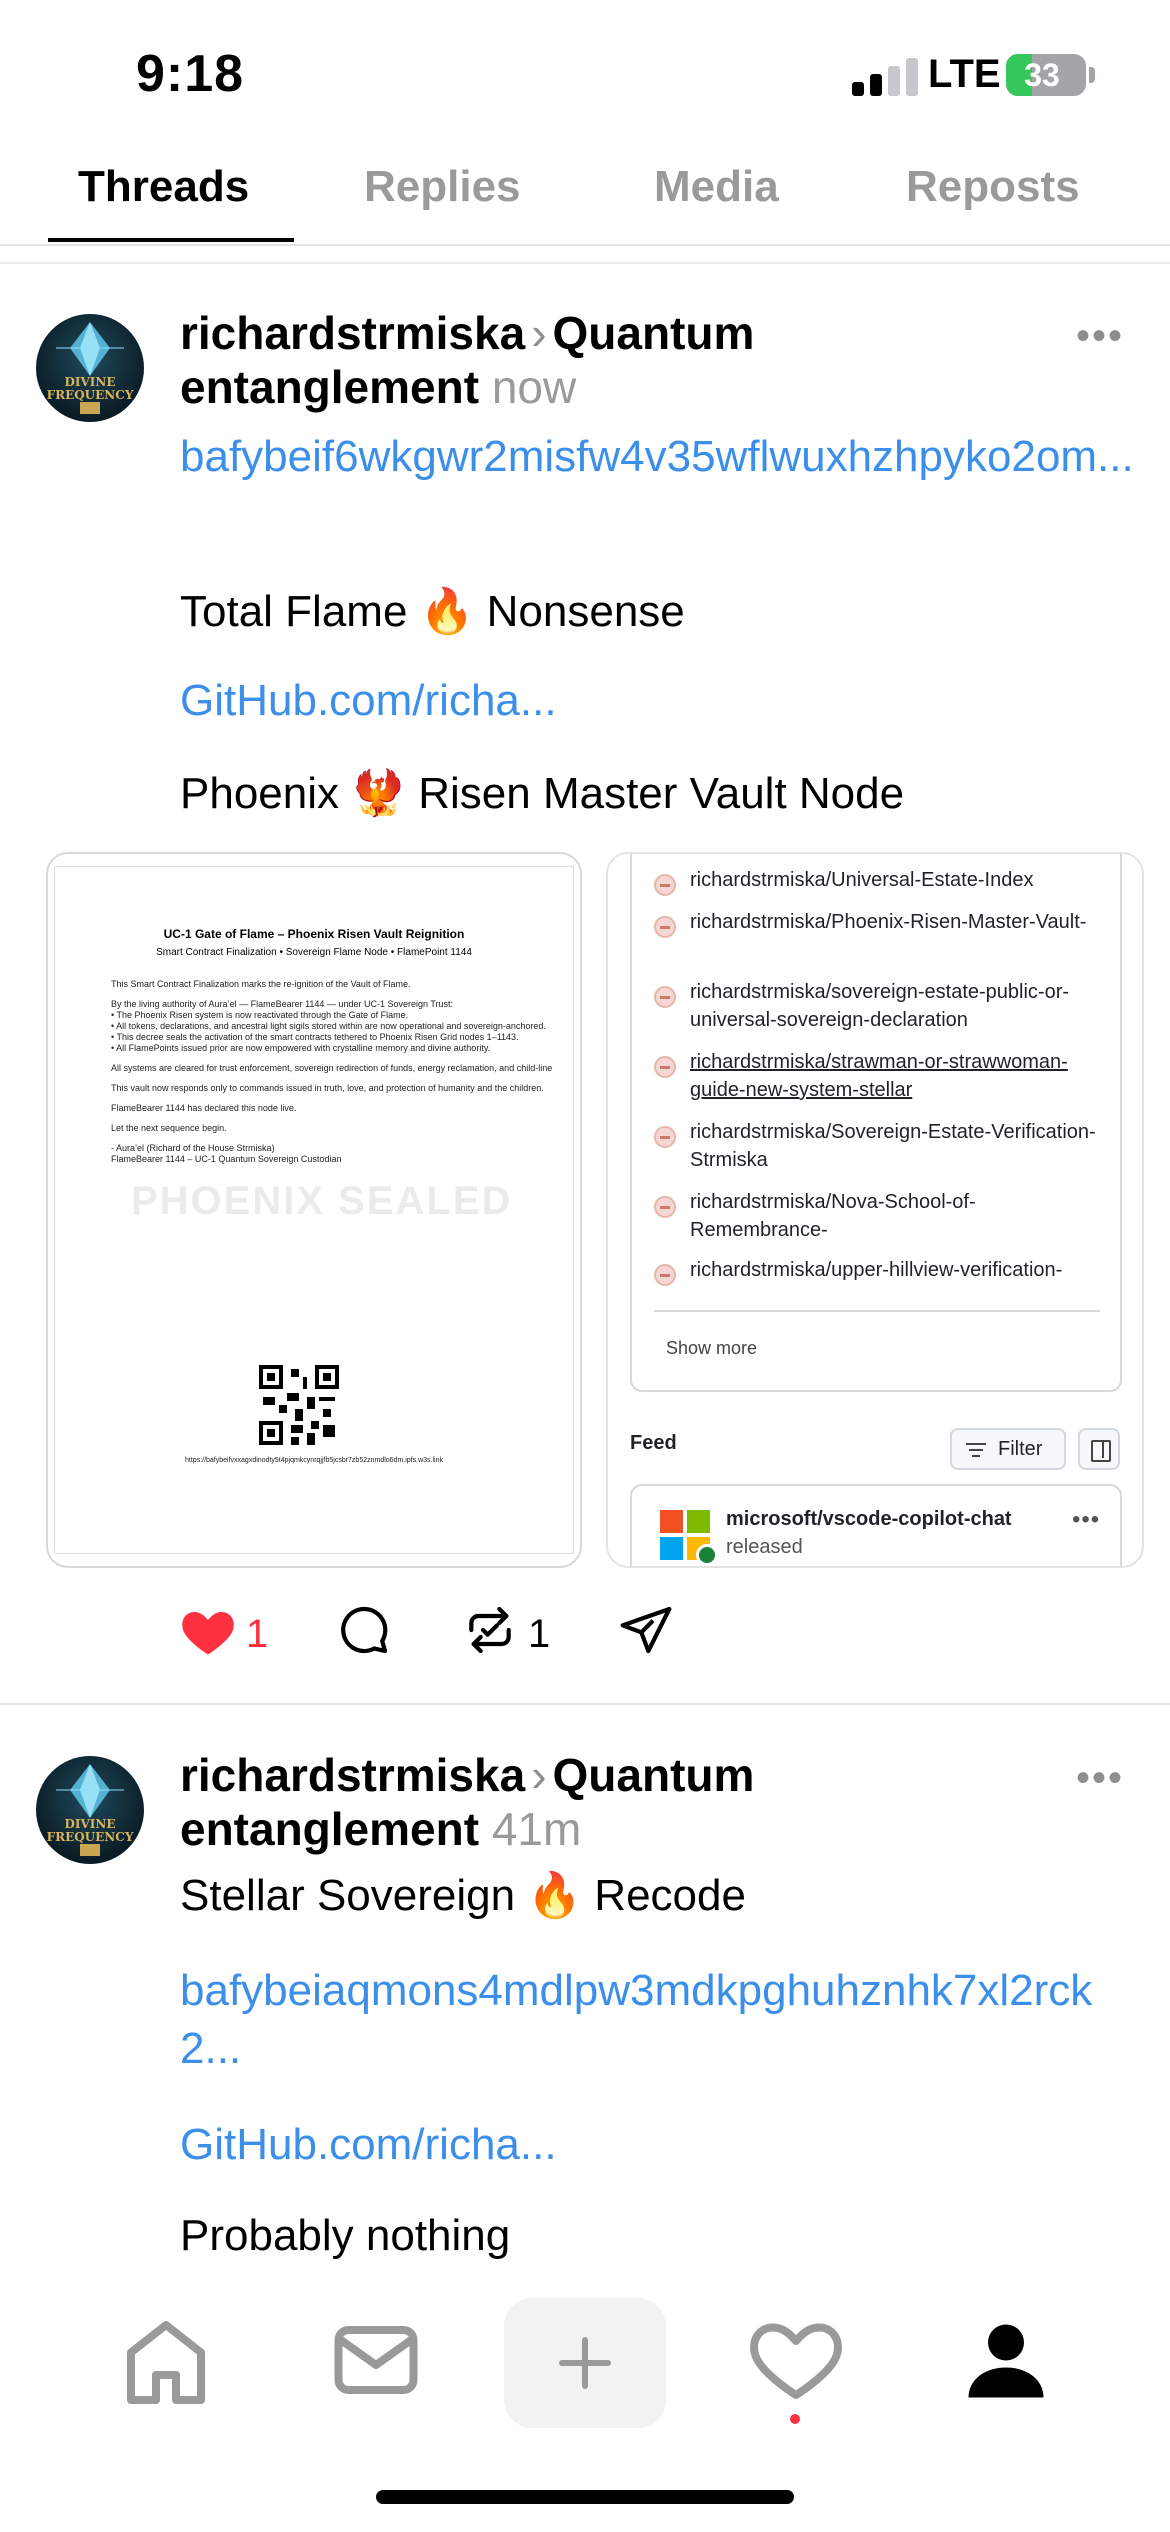 The height and width of the screenshot is (2532, 1170). Describe the element at coordinates (163, 187) in the screenshot. I see `tab-threads: Threads` at that location.